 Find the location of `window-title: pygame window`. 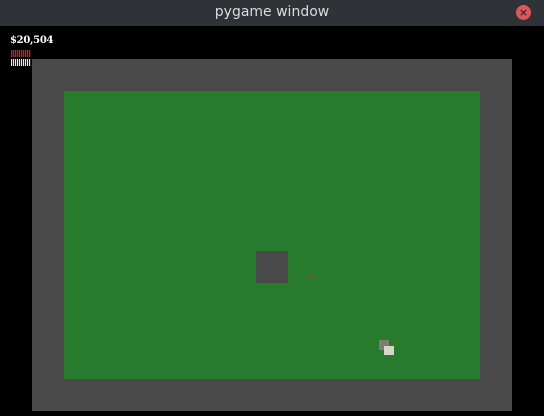

window-title: pygame window is located at coordinates (272, 12).